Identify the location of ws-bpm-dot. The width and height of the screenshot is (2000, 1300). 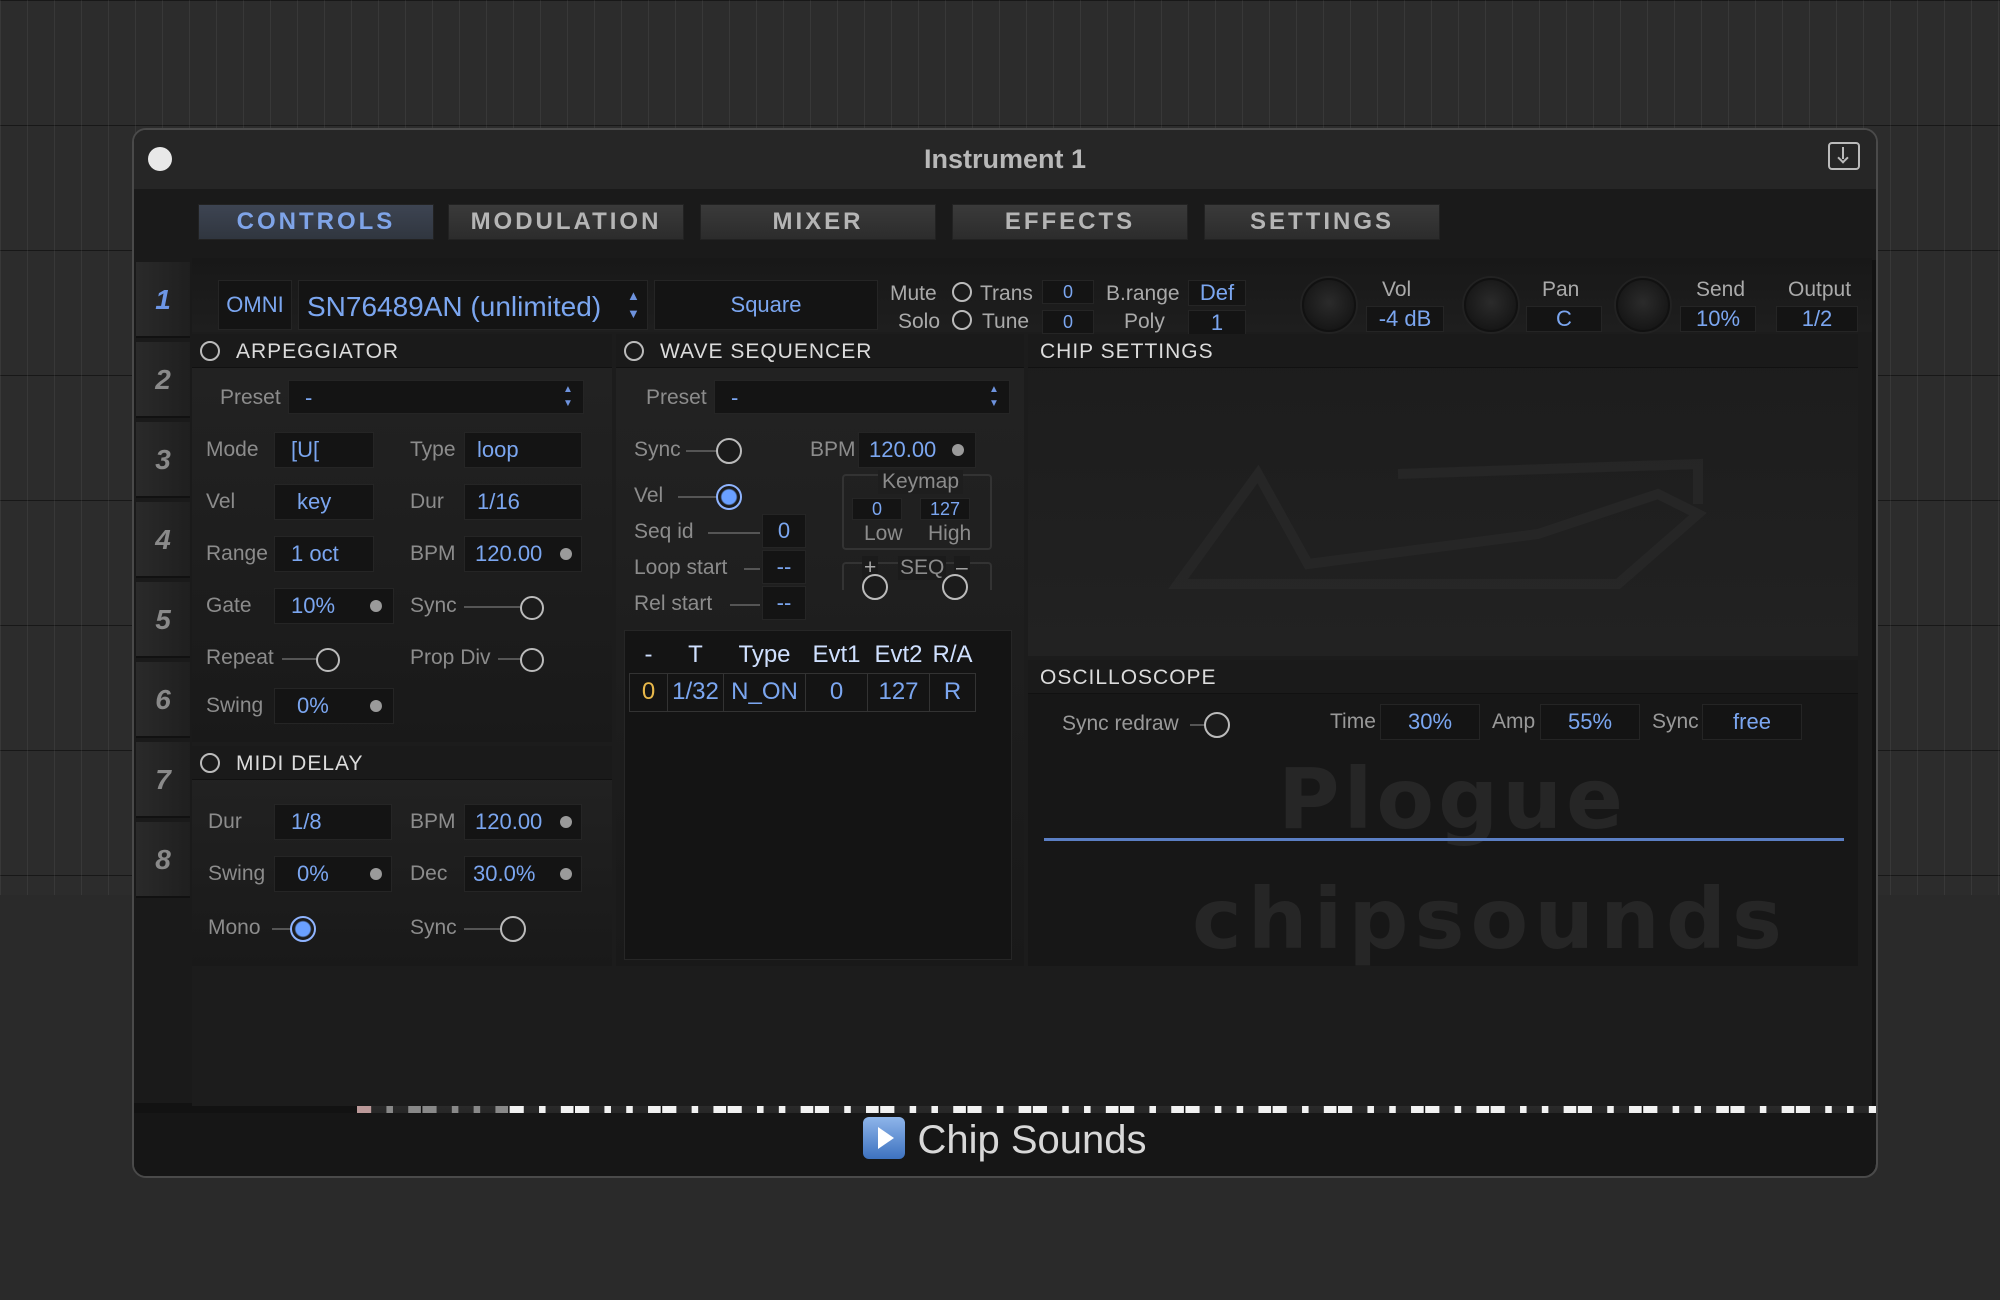
(958, 450).